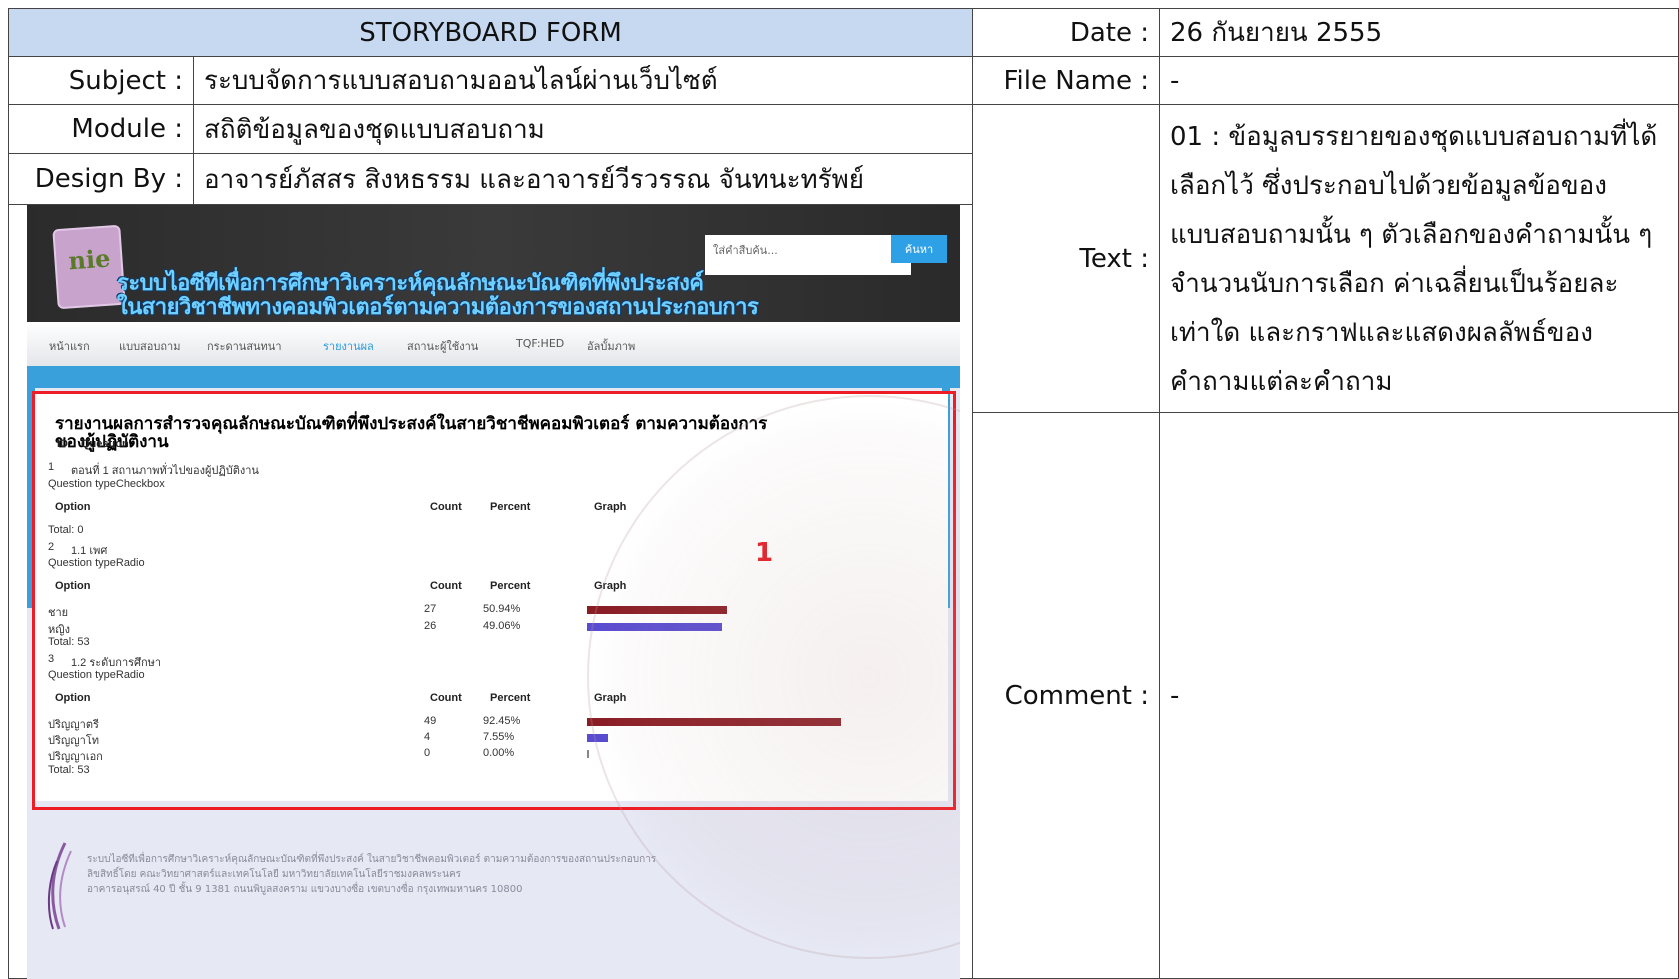 The image size is (1679, 979). What do you see at coordinates (1394, 284) in the screenshot?
I see `text-line: จำนวนนับการเลือก ค่าเฉลี่ยนเป็นร้อยละ` at bounding box center [1394, 284].